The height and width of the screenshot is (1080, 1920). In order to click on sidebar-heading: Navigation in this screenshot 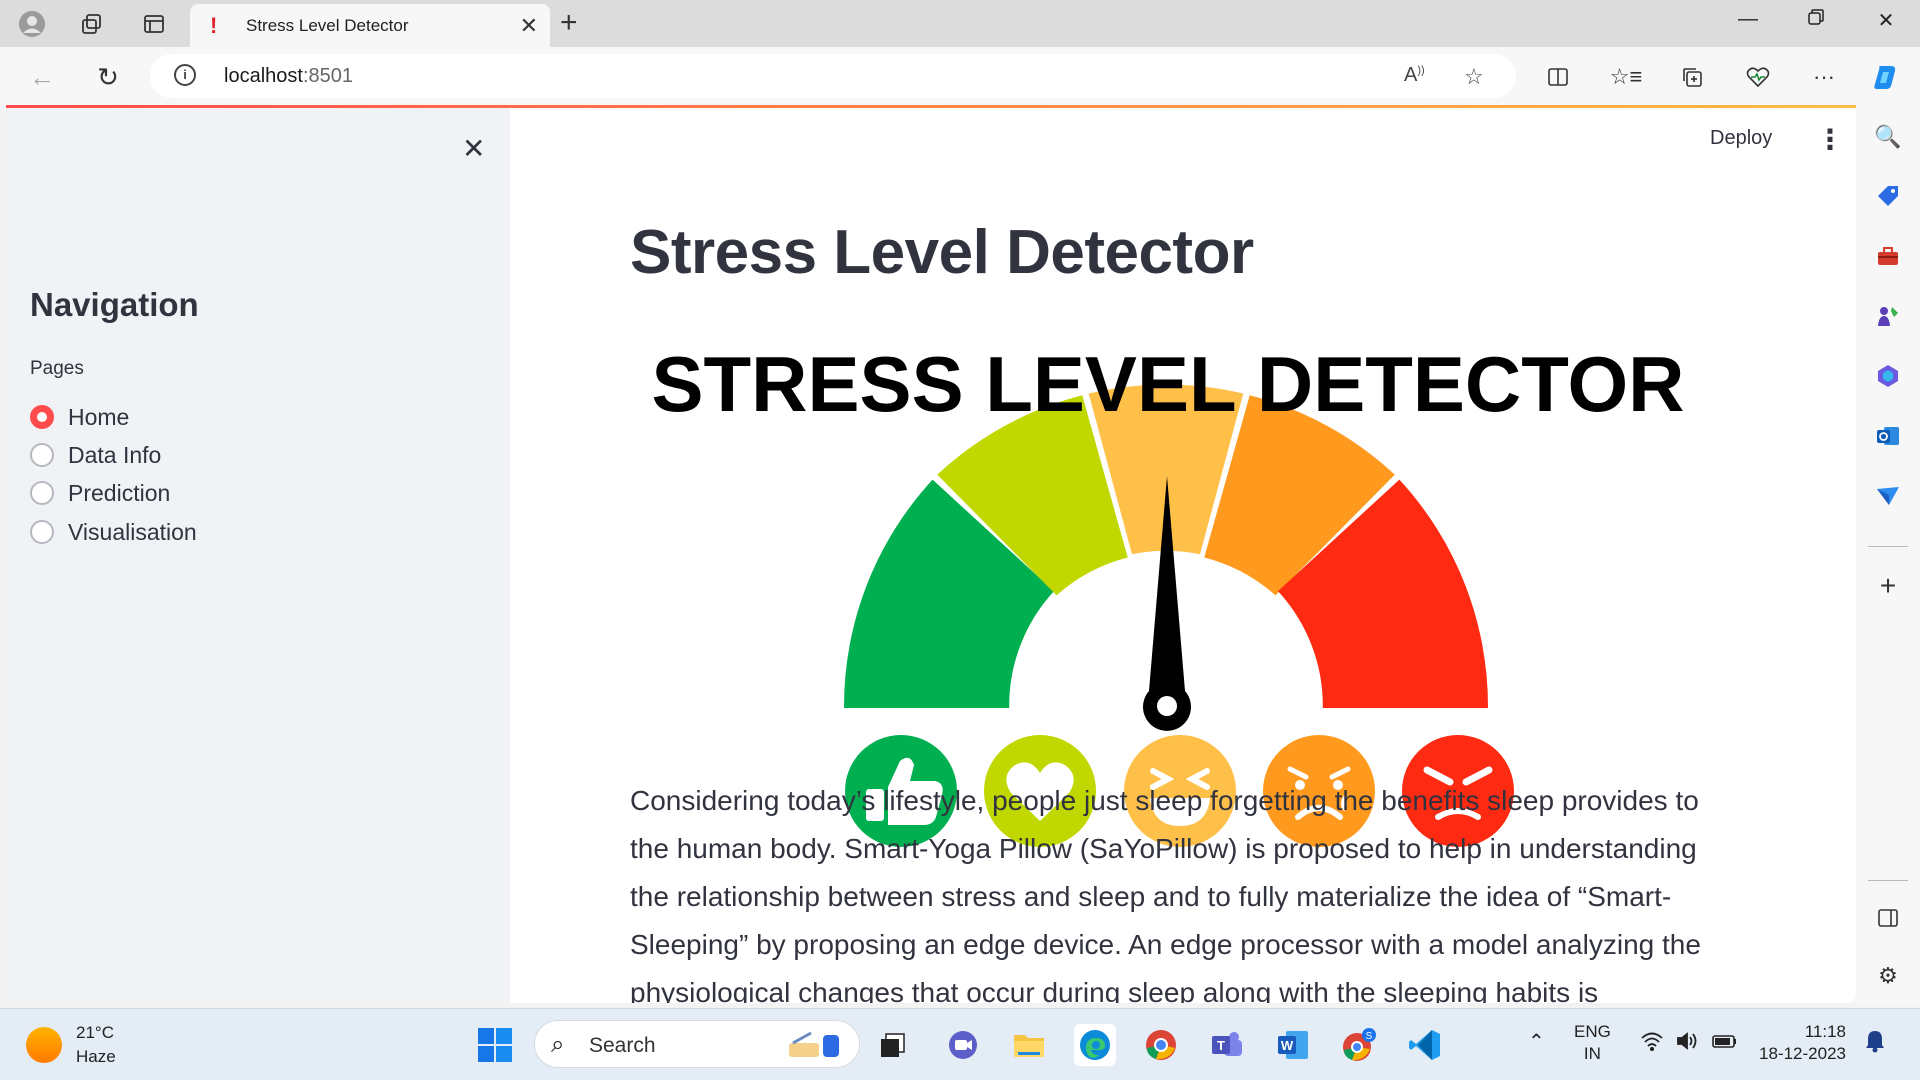, I will do `click(114, 304)`.